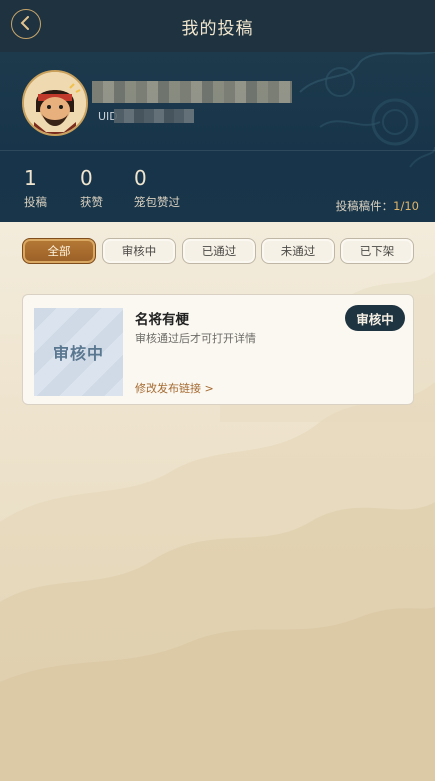 This screenshot has width=435, height=781. Describe the element at coordinates (35, 202) in the screenshot. I see `stat-label: 投稿` at that location.